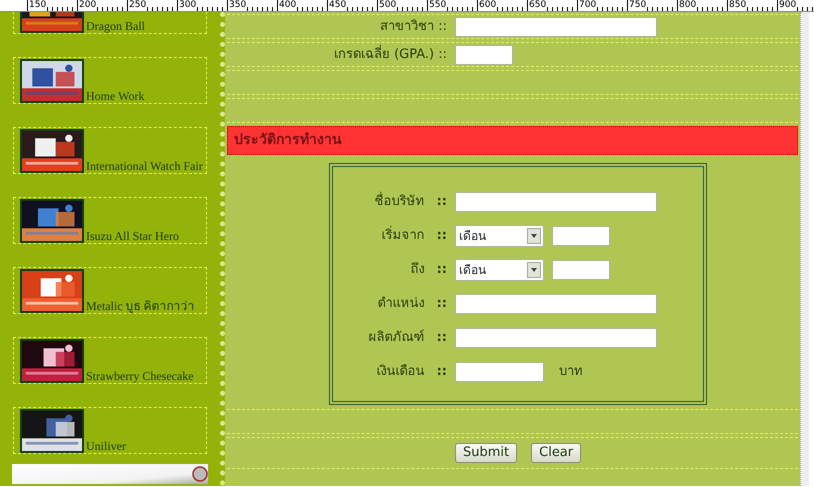 The height and width of the screenshot is (487, 814). What do you see at coordinates (115, 26) in the screenshot?
I see `sidebar-item: Dragon Ball` at bounding box center [115, 26].